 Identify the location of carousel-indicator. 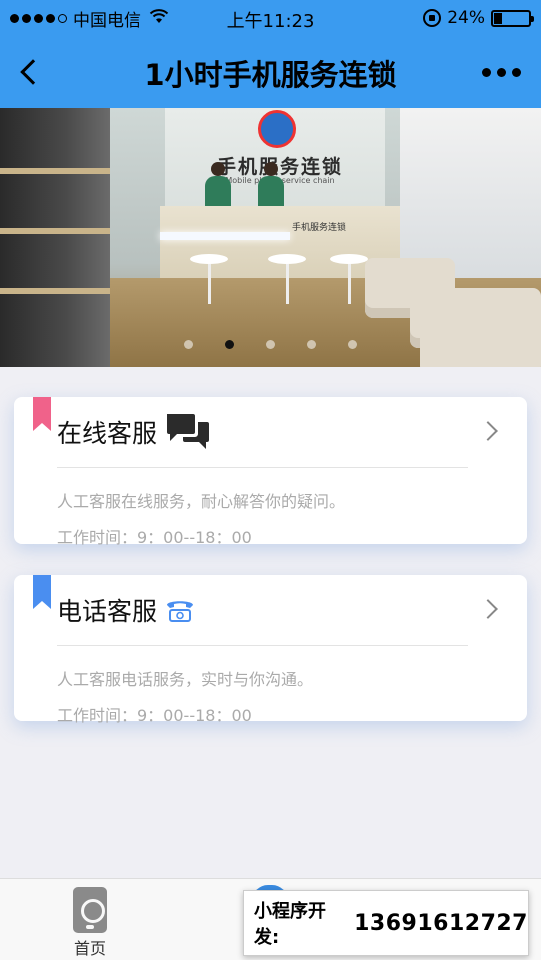
(270, 344).